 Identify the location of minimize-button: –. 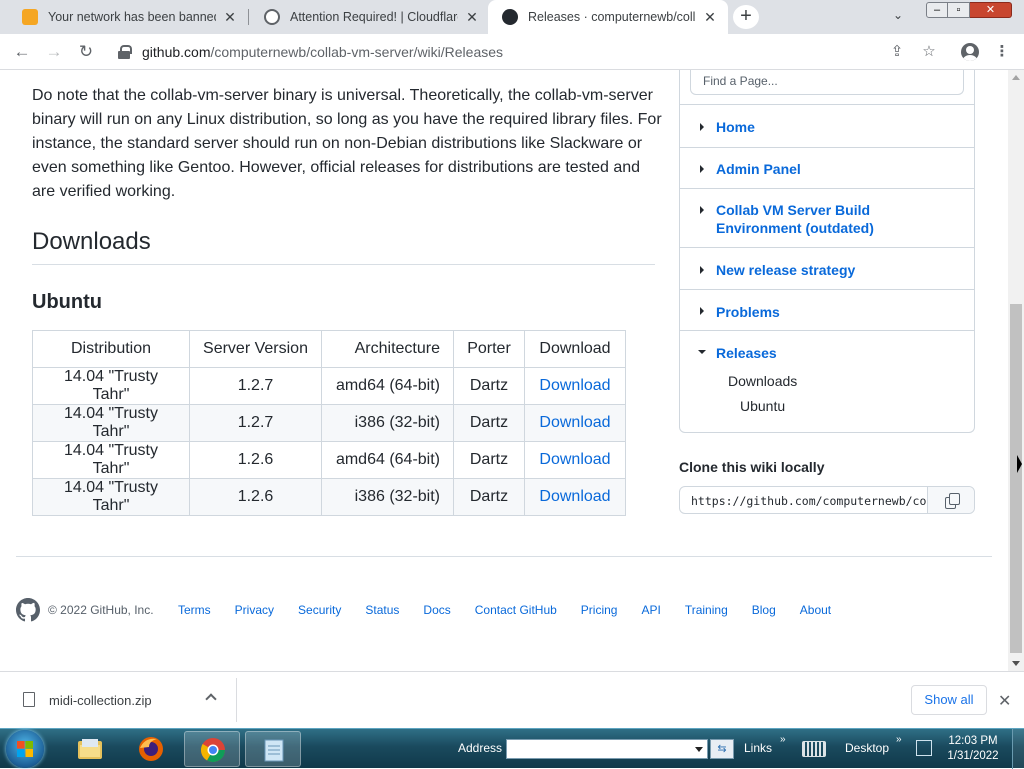
(937, 10).